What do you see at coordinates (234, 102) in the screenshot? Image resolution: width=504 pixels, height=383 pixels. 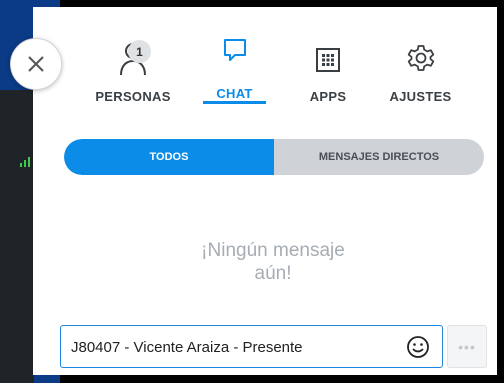 I see `active-tab-indicator` at bounding box center [234, 102].